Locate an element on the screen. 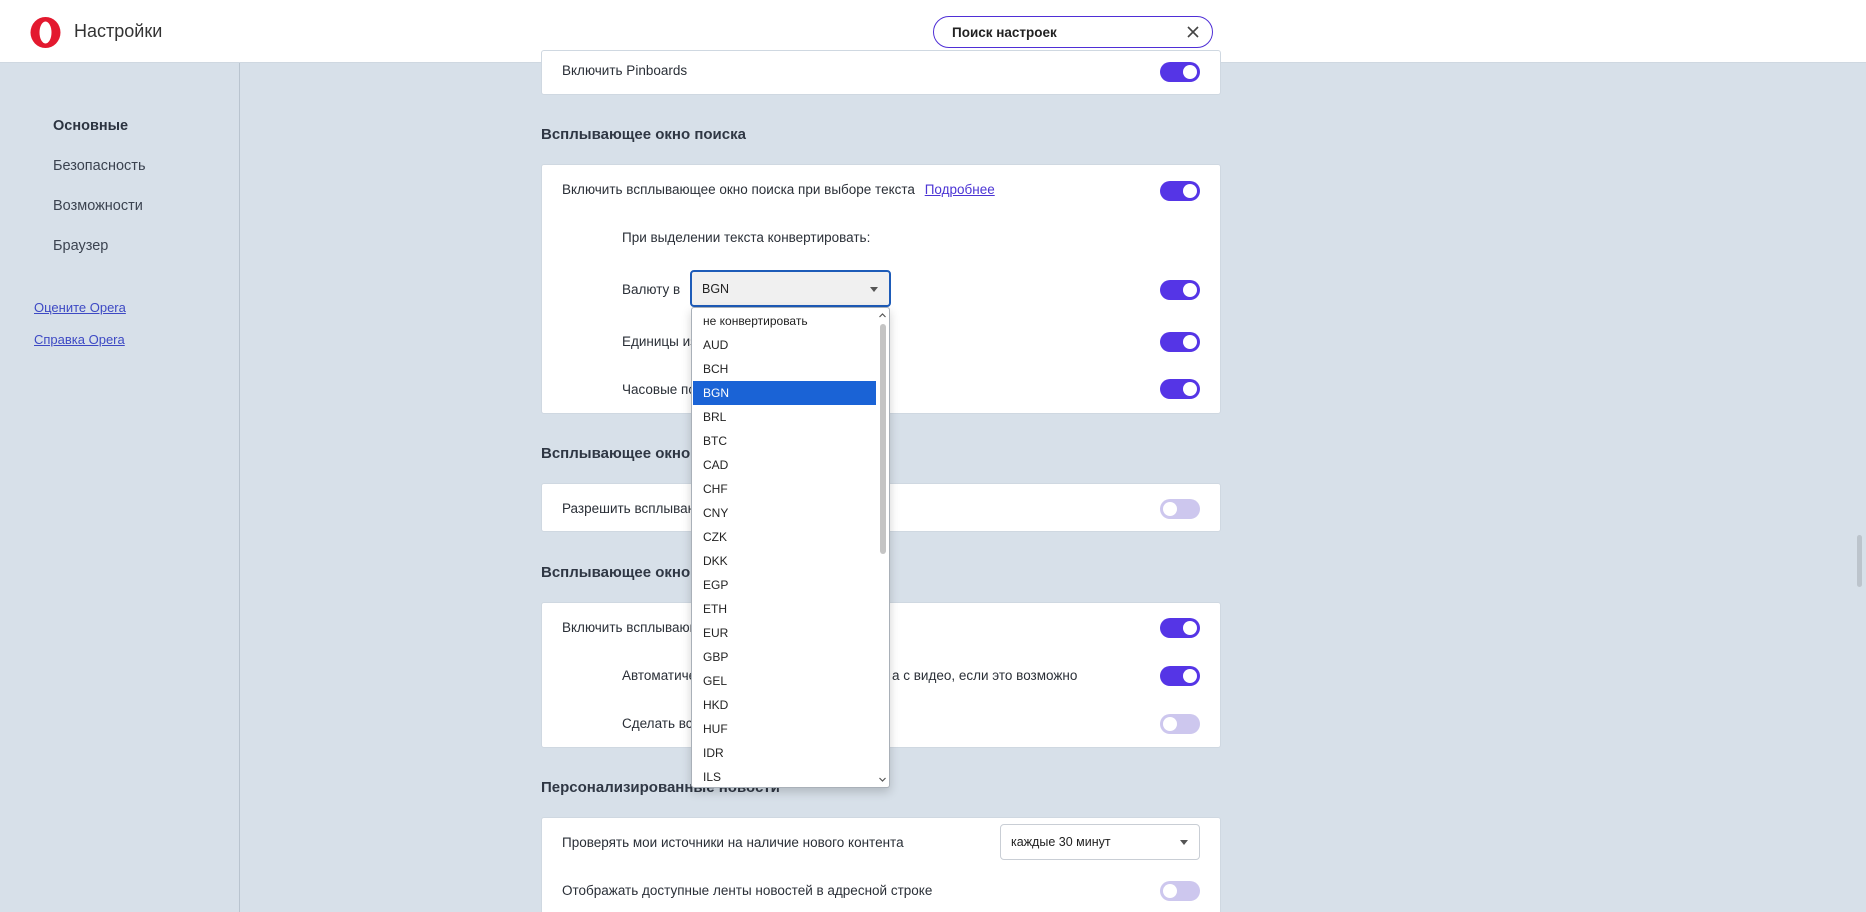  enable-video-popup-label: Включить всплывающ is located at coordinates (631, 627).